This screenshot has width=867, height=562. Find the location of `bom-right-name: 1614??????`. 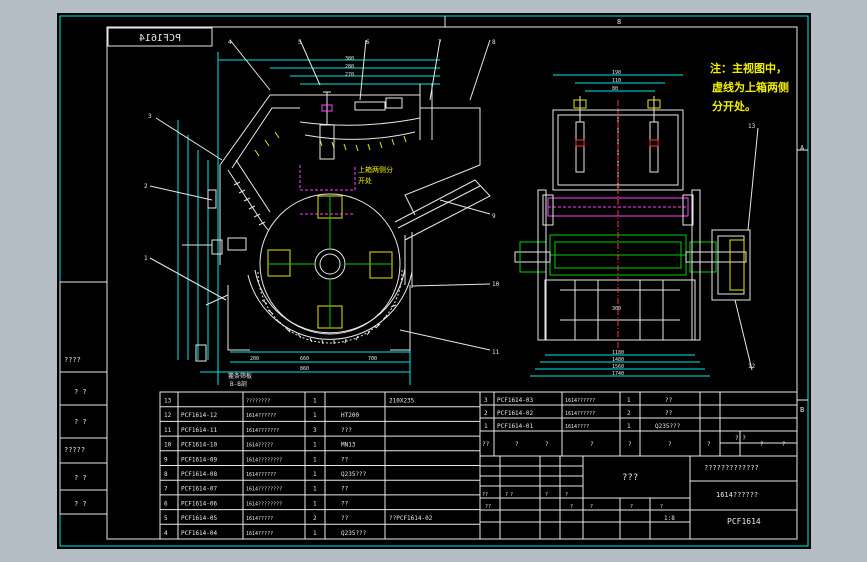

bom-right-name: 1614?????? is located at coordinates (580, 401).